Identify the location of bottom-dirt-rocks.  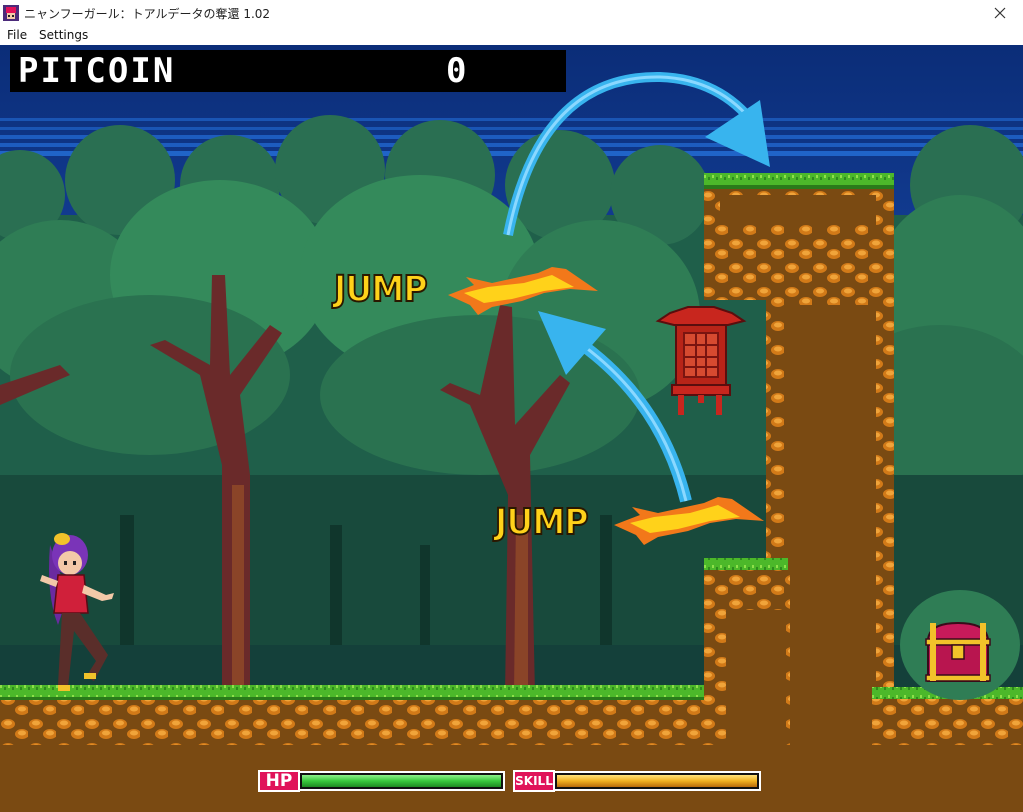
(360, 722).